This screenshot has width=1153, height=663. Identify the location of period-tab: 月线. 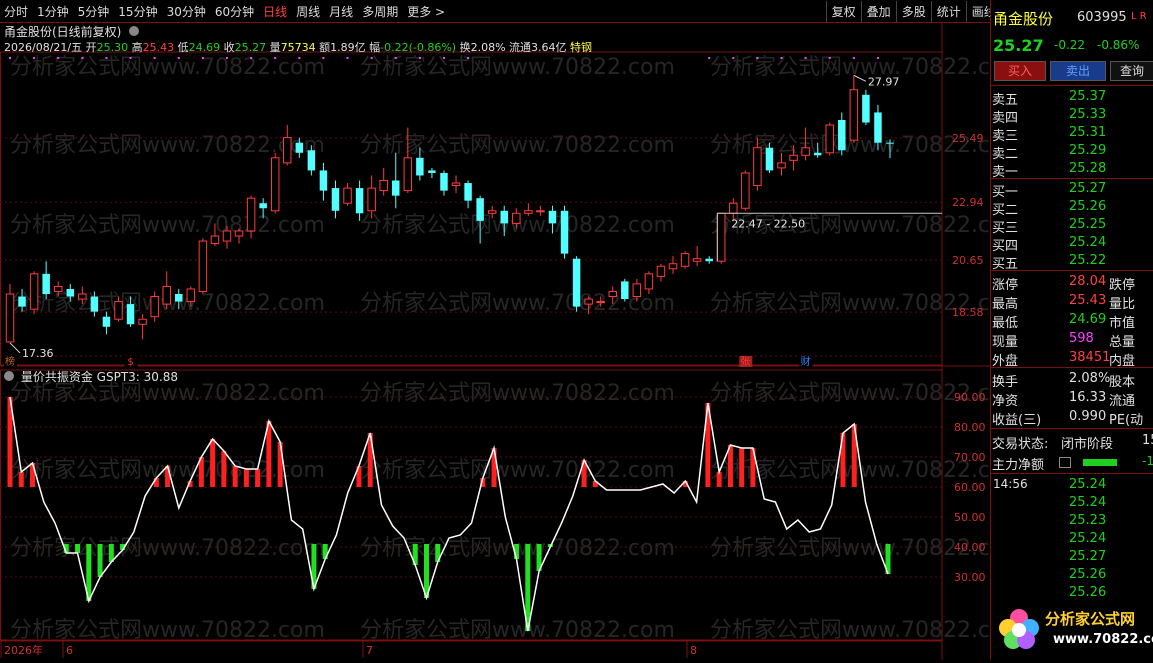
(341, 11).